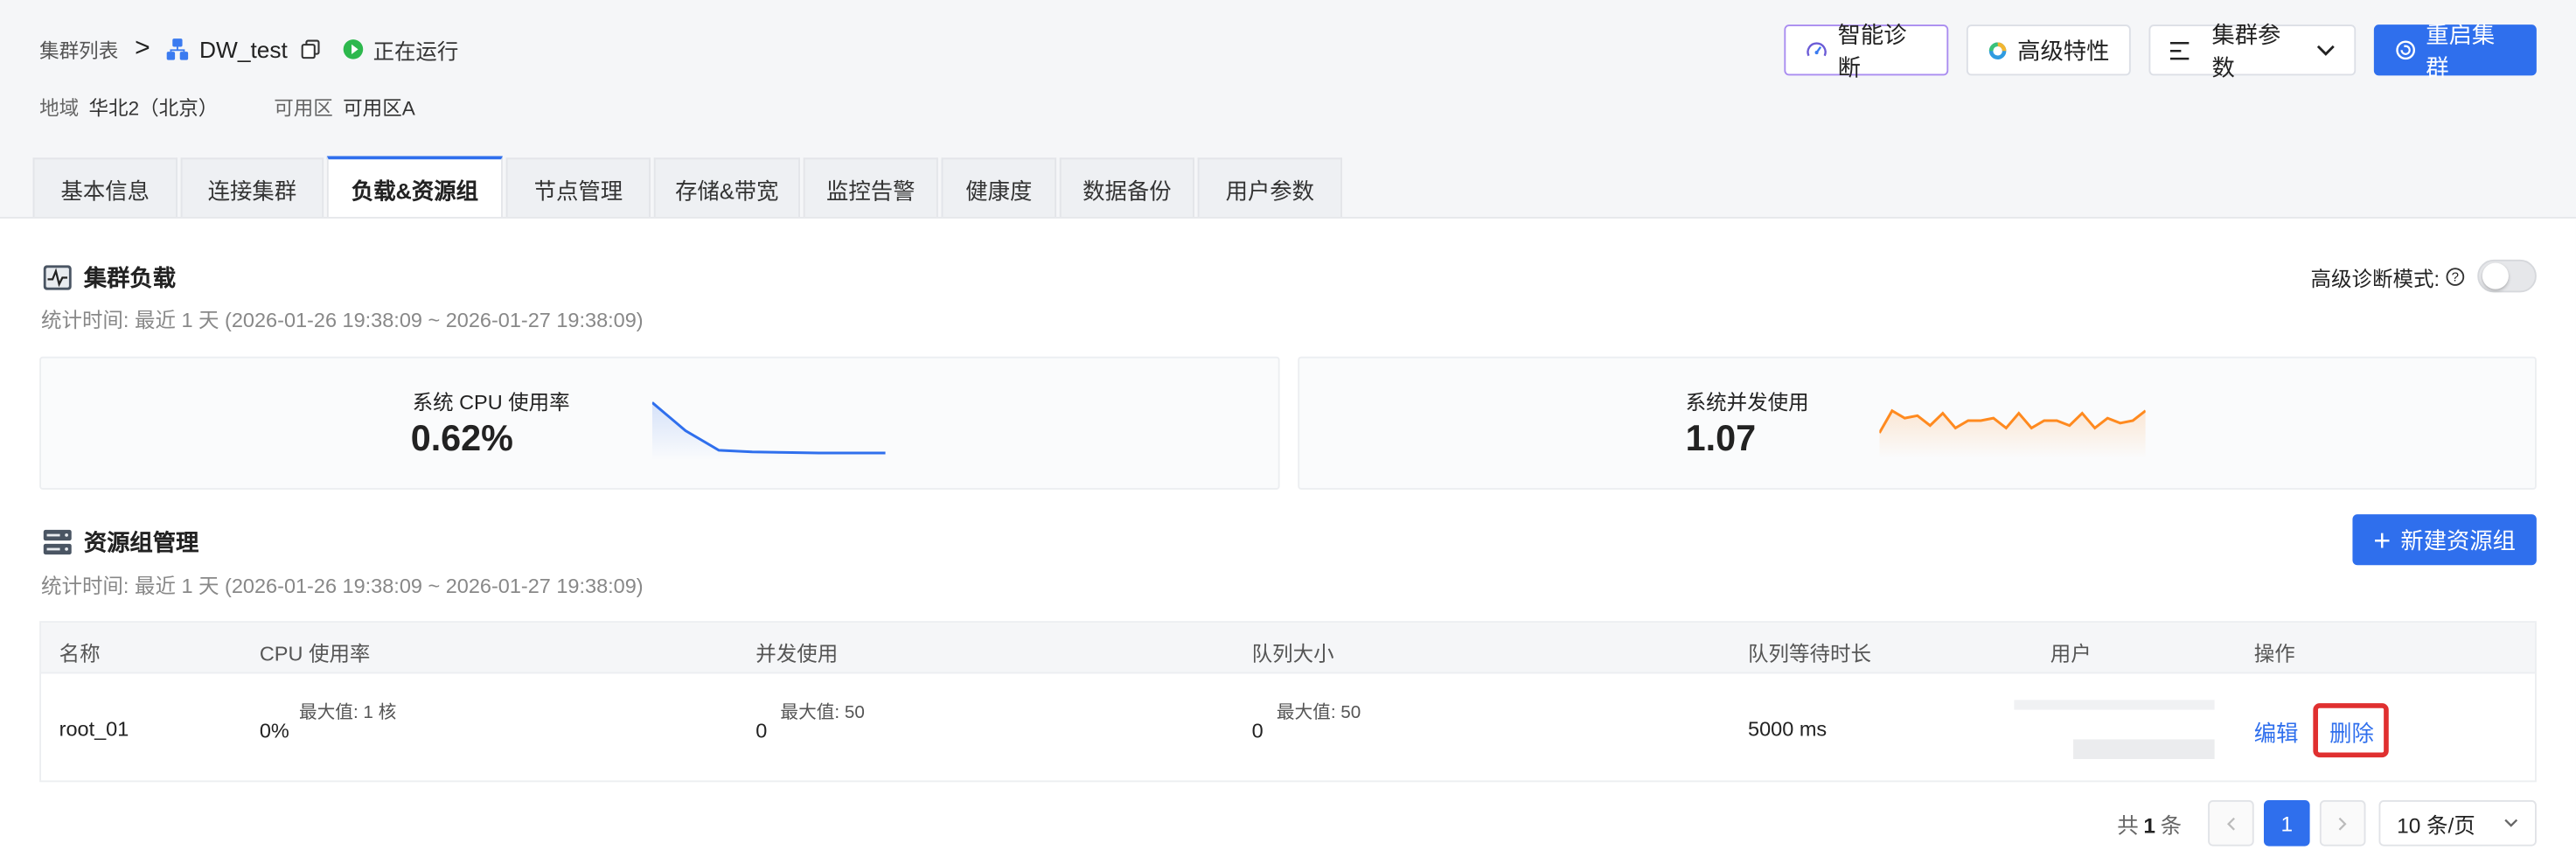  Describe the element at coordinates (57, 278) in the screenshot. I see `monitor-chart-icon` at that location.